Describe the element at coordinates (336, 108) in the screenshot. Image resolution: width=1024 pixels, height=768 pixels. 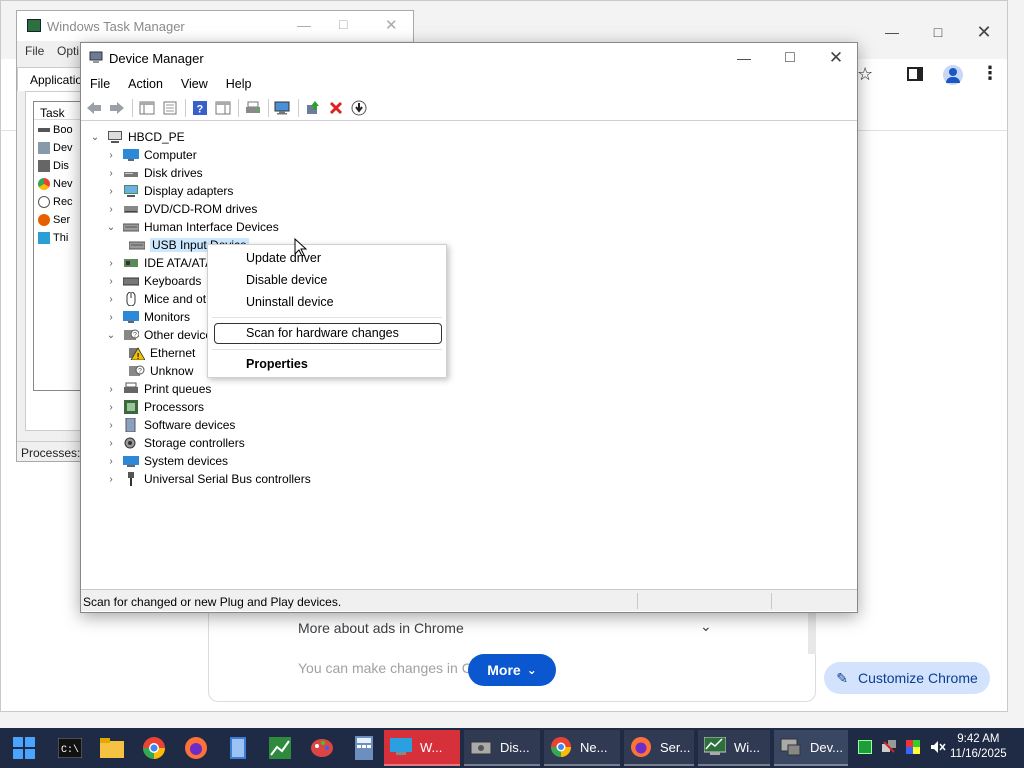
I see `uninstall-device-icon` at that location.